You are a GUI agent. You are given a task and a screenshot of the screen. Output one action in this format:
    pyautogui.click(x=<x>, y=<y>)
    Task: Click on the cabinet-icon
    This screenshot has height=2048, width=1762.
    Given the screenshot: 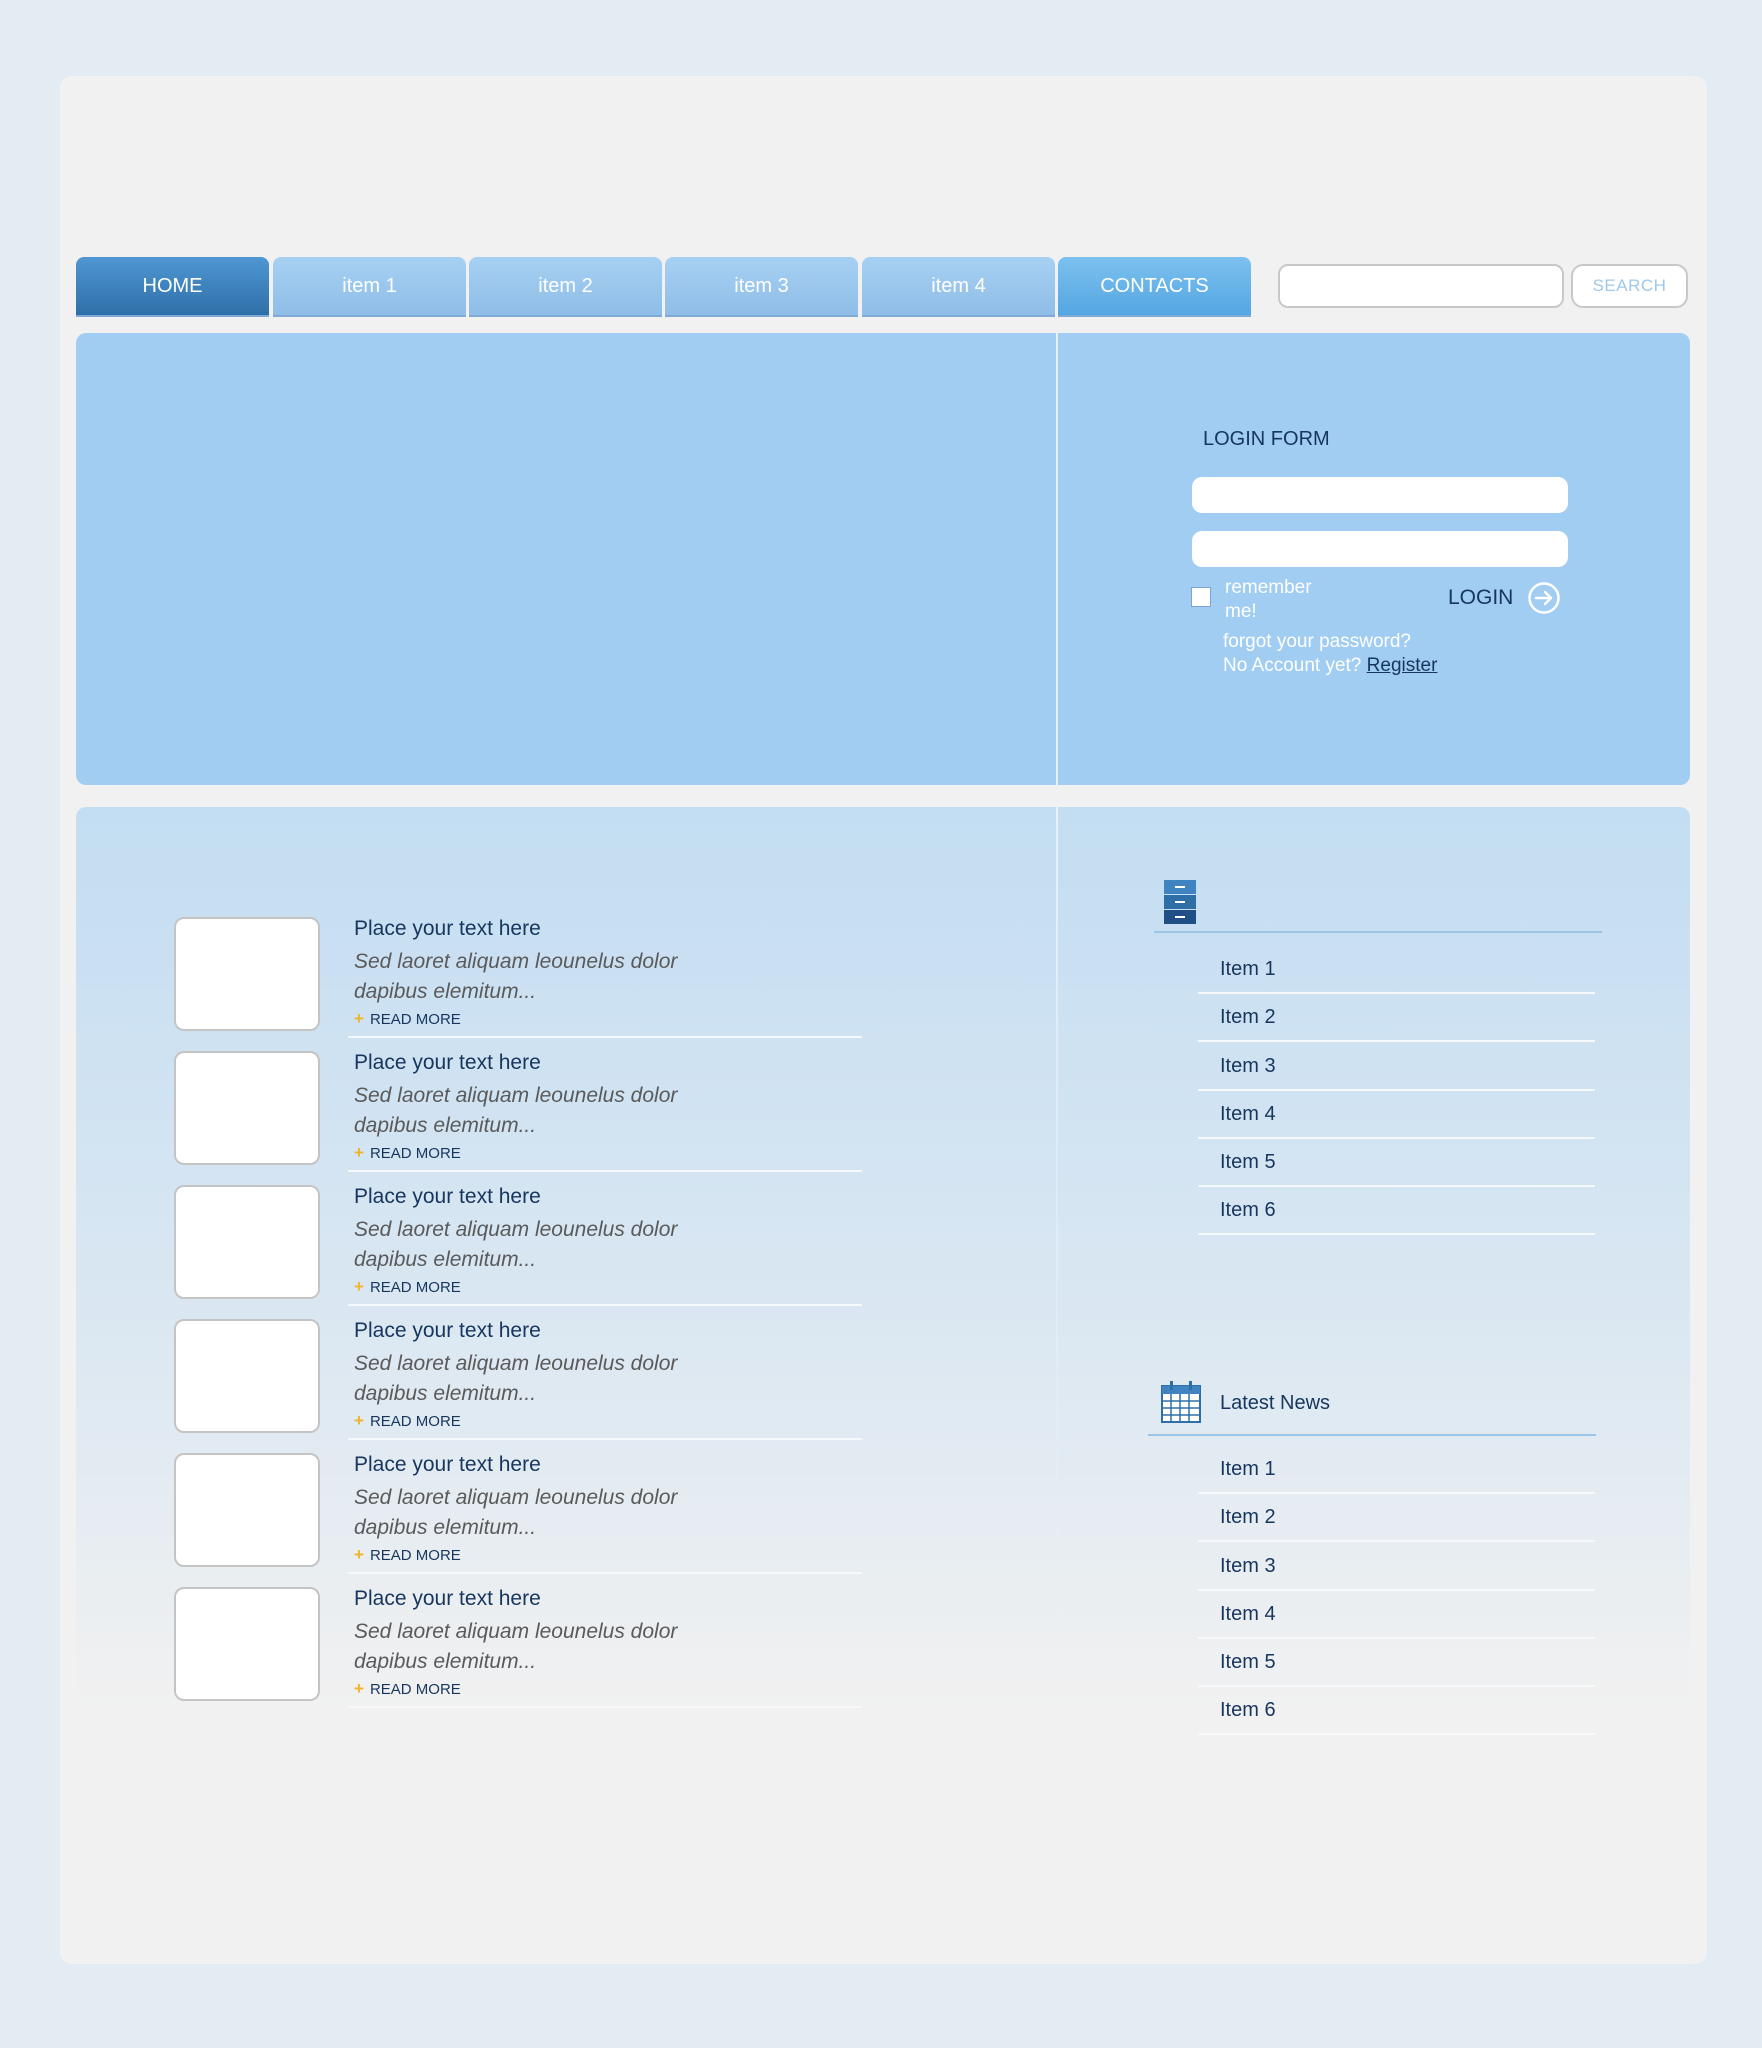 What is the action you would take?
    pyautogui.click(x=1180, y=902)
    